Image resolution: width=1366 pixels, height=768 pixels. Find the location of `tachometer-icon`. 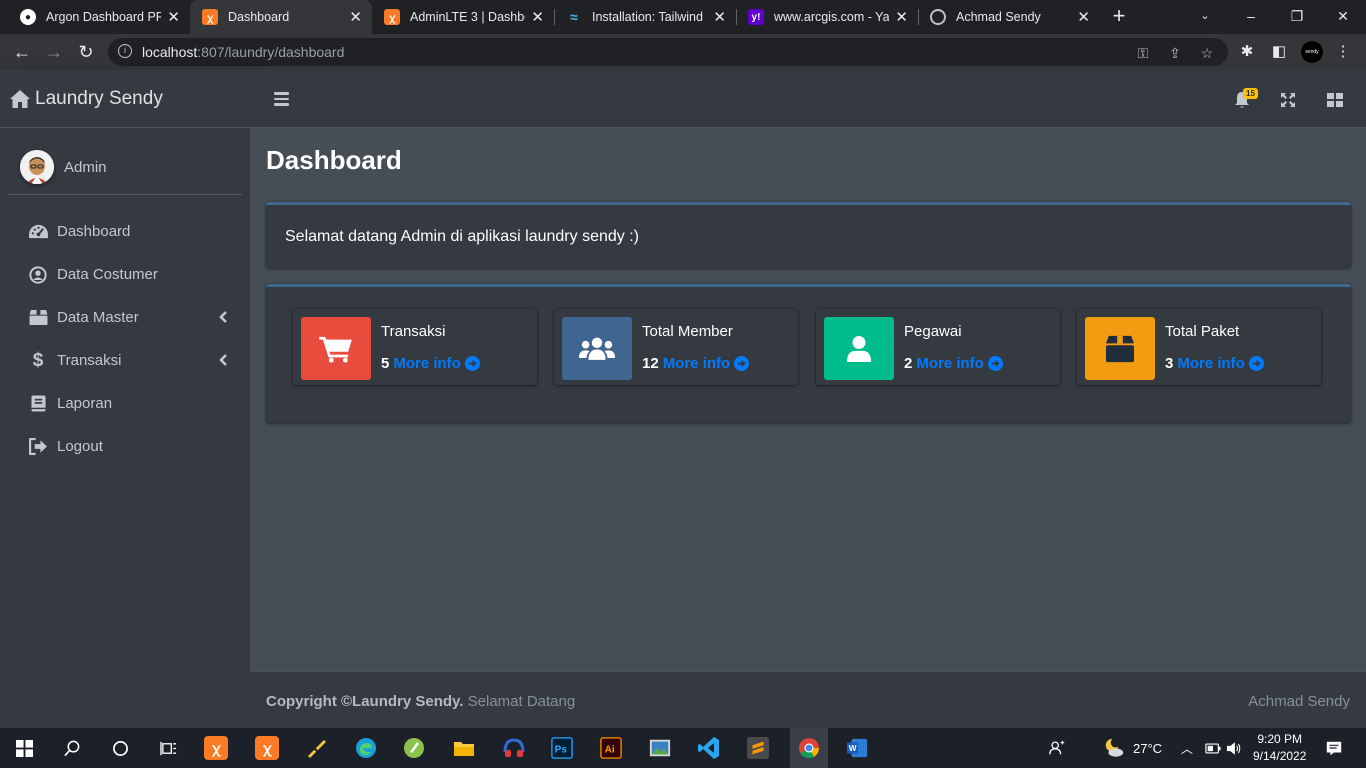

tachometer-icon is located at coordinates (38, 232).